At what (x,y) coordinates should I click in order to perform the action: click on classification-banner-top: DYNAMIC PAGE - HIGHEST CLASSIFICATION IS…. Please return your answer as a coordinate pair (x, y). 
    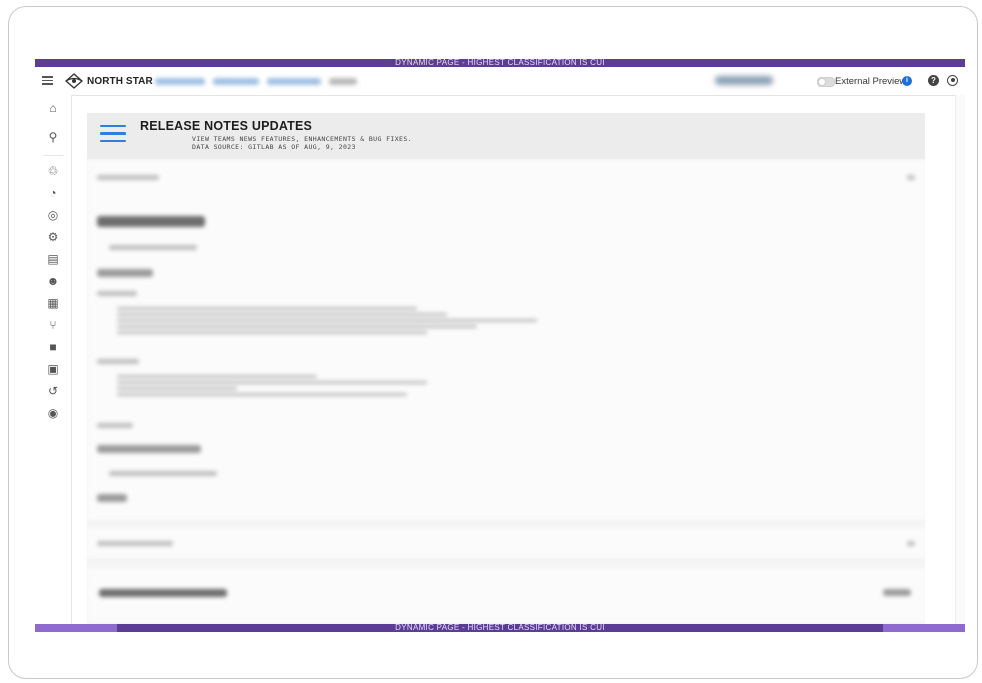
    Looking at the image, I should click on (500, 63).